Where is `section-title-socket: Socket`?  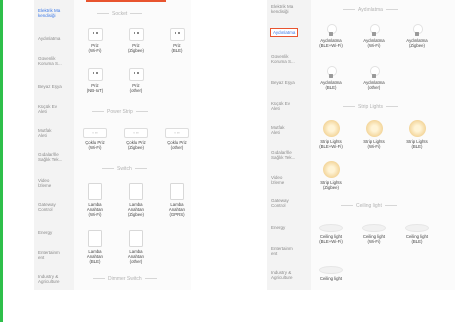 section-title-socket: Socket is located at coordinates (120, 14).